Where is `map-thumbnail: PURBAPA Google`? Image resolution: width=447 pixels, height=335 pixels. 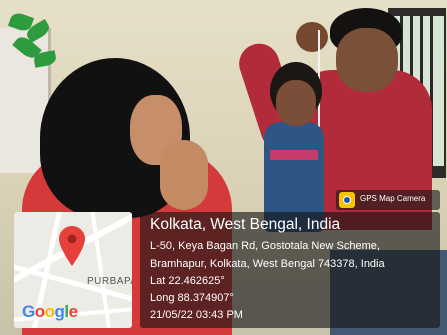 map-thumbnail: PURBAPA Google is located at coordinates (73, 270).